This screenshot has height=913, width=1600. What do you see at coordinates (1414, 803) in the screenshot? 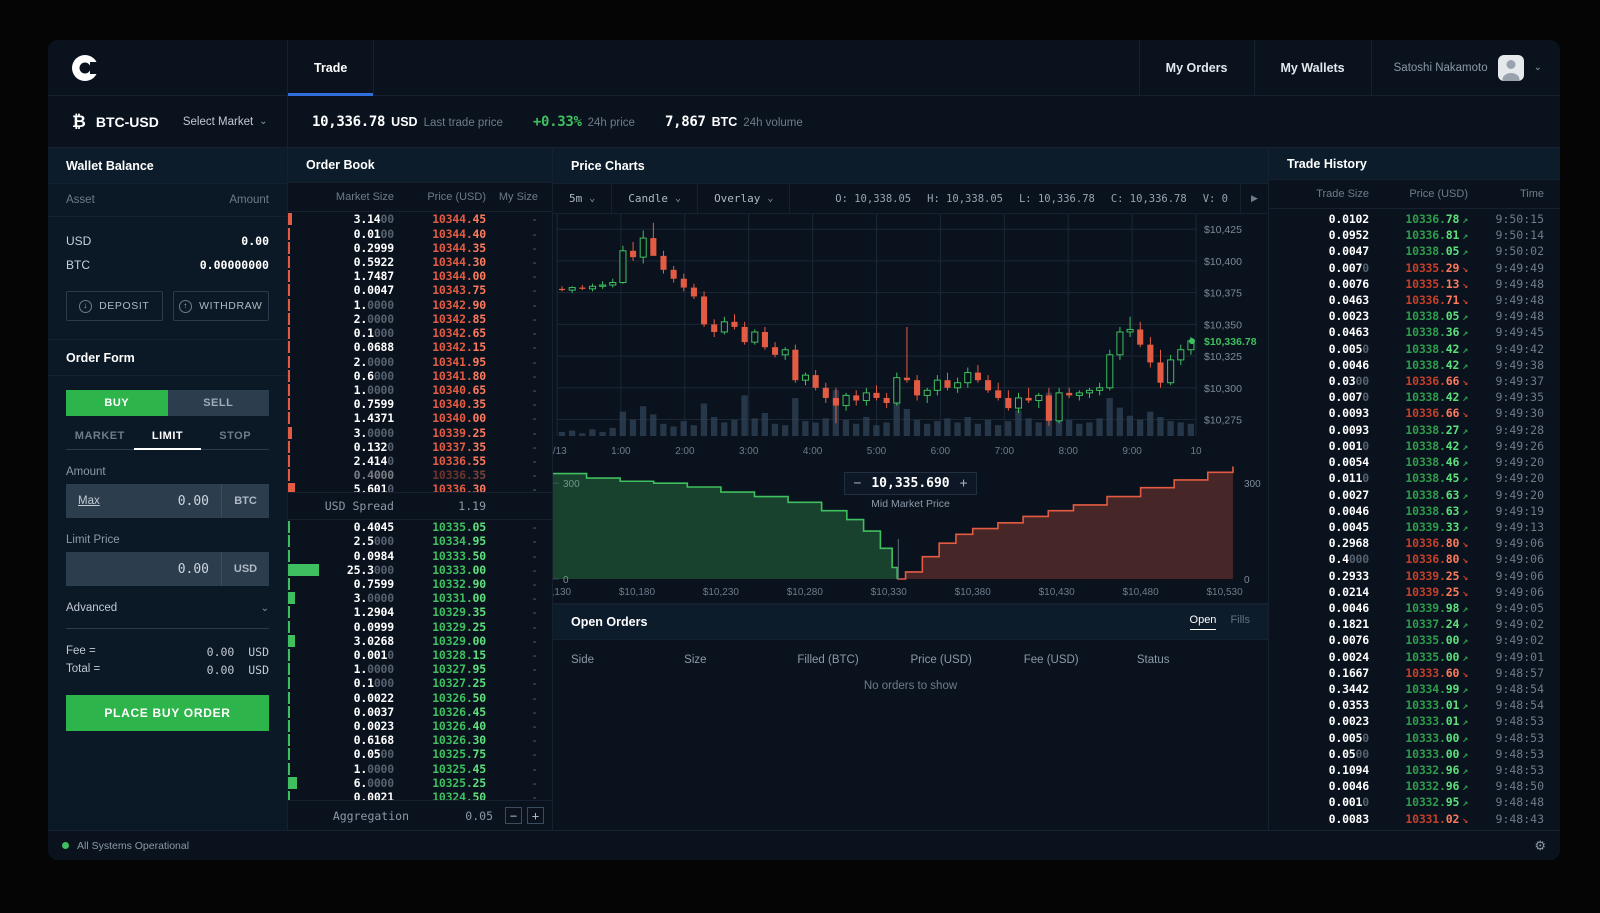
I see `trade-history-row: 0.0010 10332.95 ↗ 9:48:48` at bounding box center [1414, 803].